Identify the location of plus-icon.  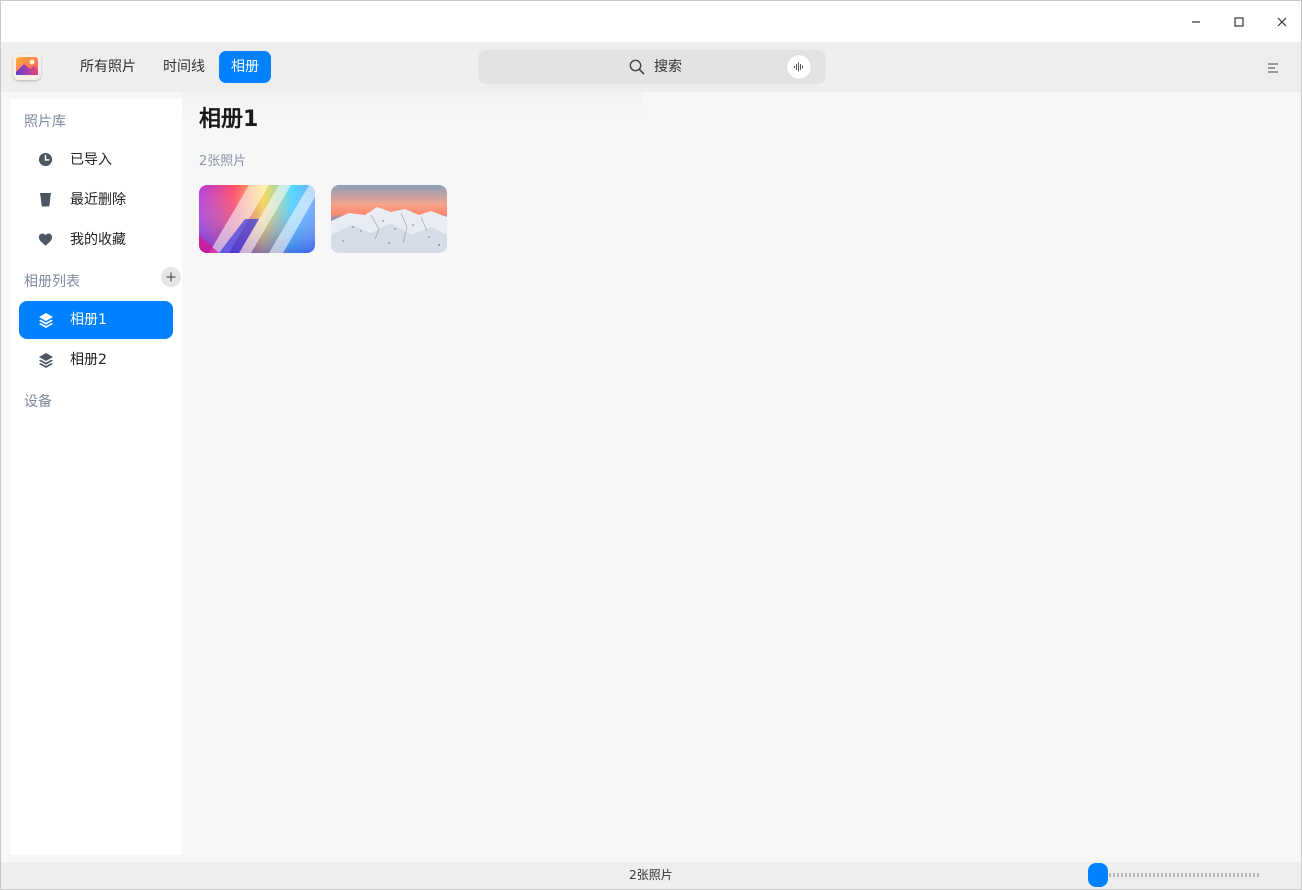
(171, 277).